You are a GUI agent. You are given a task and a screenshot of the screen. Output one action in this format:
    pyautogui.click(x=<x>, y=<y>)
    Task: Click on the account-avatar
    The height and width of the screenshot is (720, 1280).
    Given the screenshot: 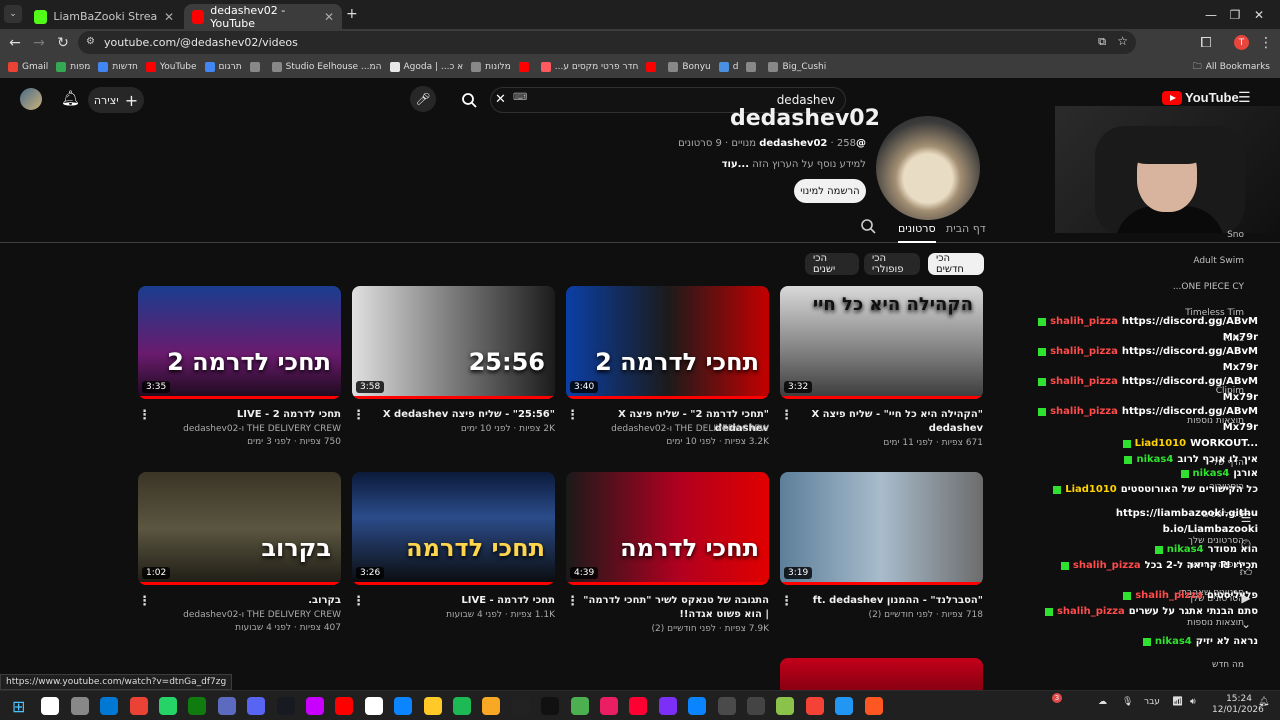 What is the action you would take?
    pyautogui.click(x=31, y=99)
    